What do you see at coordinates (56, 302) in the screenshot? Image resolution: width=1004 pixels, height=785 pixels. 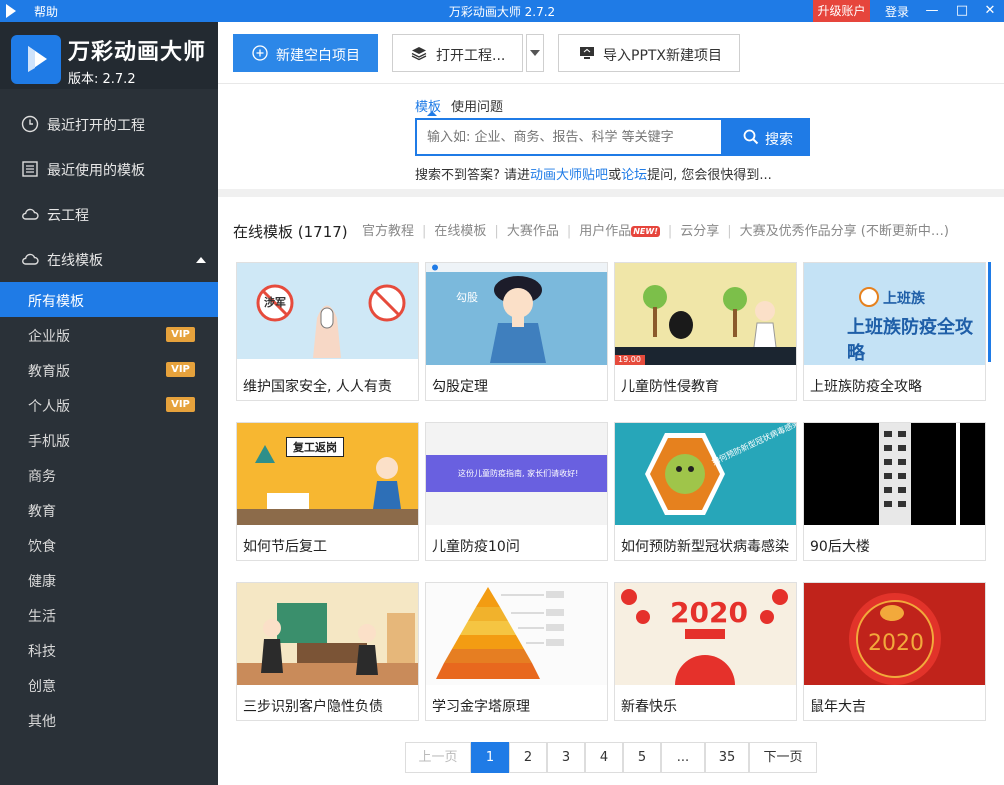 I see `sub-label: 所有模板` at bounding box center [56, 302].